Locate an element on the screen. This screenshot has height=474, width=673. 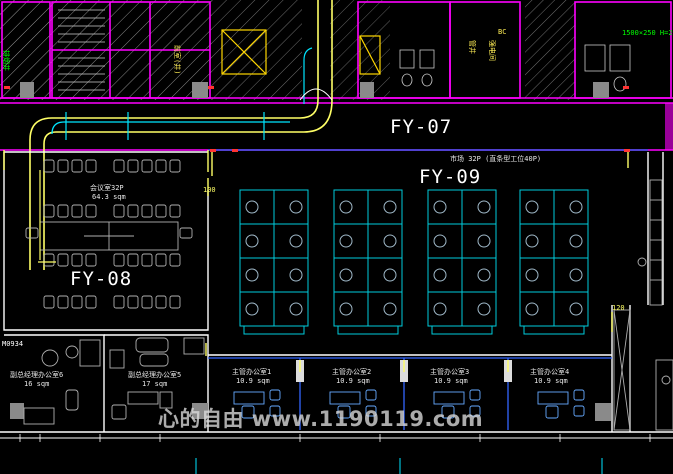
svg-text: 前室(井) is located at coordinates (177, 59).